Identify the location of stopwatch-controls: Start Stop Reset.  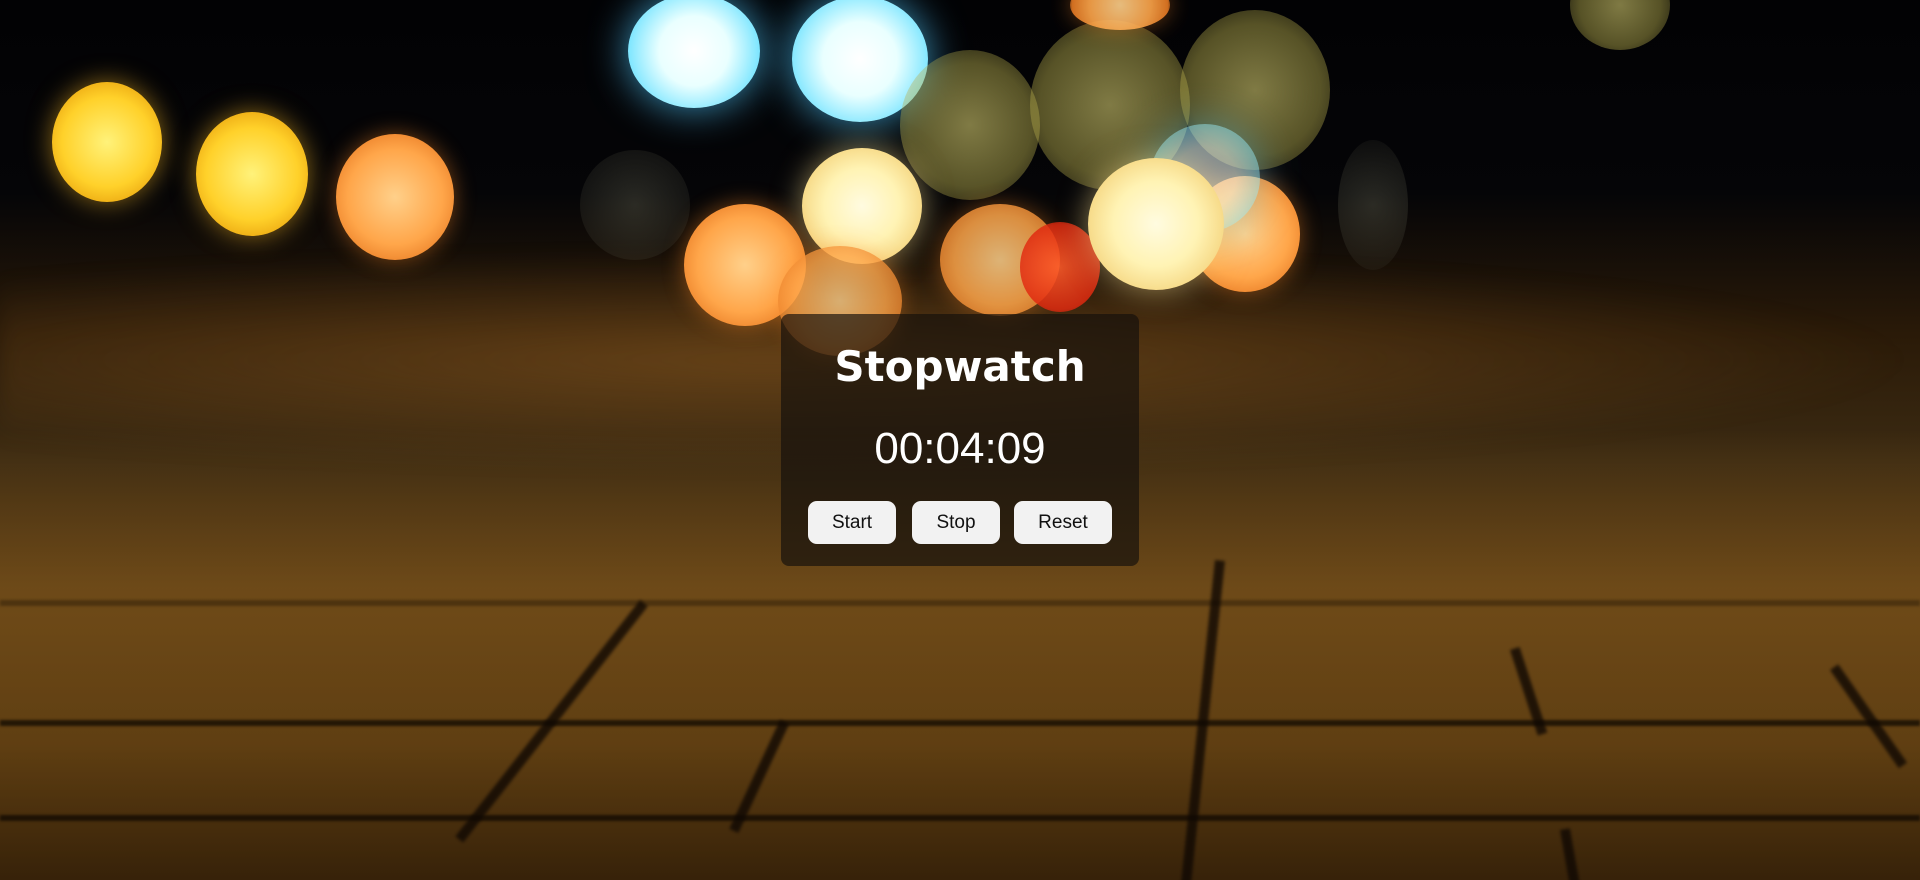
(960, 522).